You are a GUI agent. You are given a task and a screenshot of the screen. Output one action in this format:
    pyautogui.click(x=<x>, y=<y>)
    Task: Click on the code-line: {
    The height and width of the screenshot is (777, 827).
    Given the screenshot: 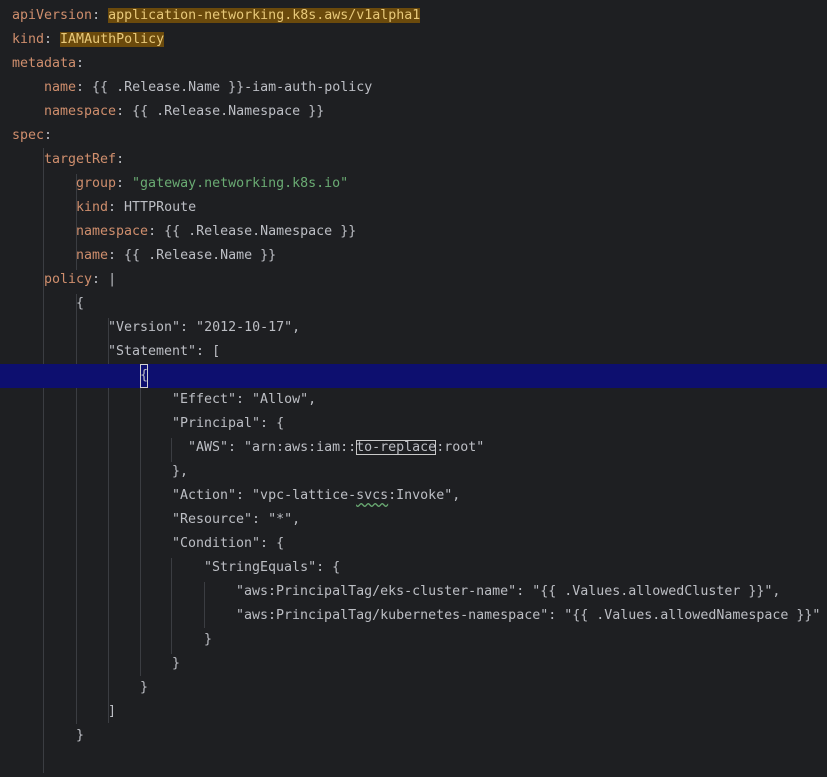 What is the action you would take?
    pyautogui.click(x=413, y=304)
    